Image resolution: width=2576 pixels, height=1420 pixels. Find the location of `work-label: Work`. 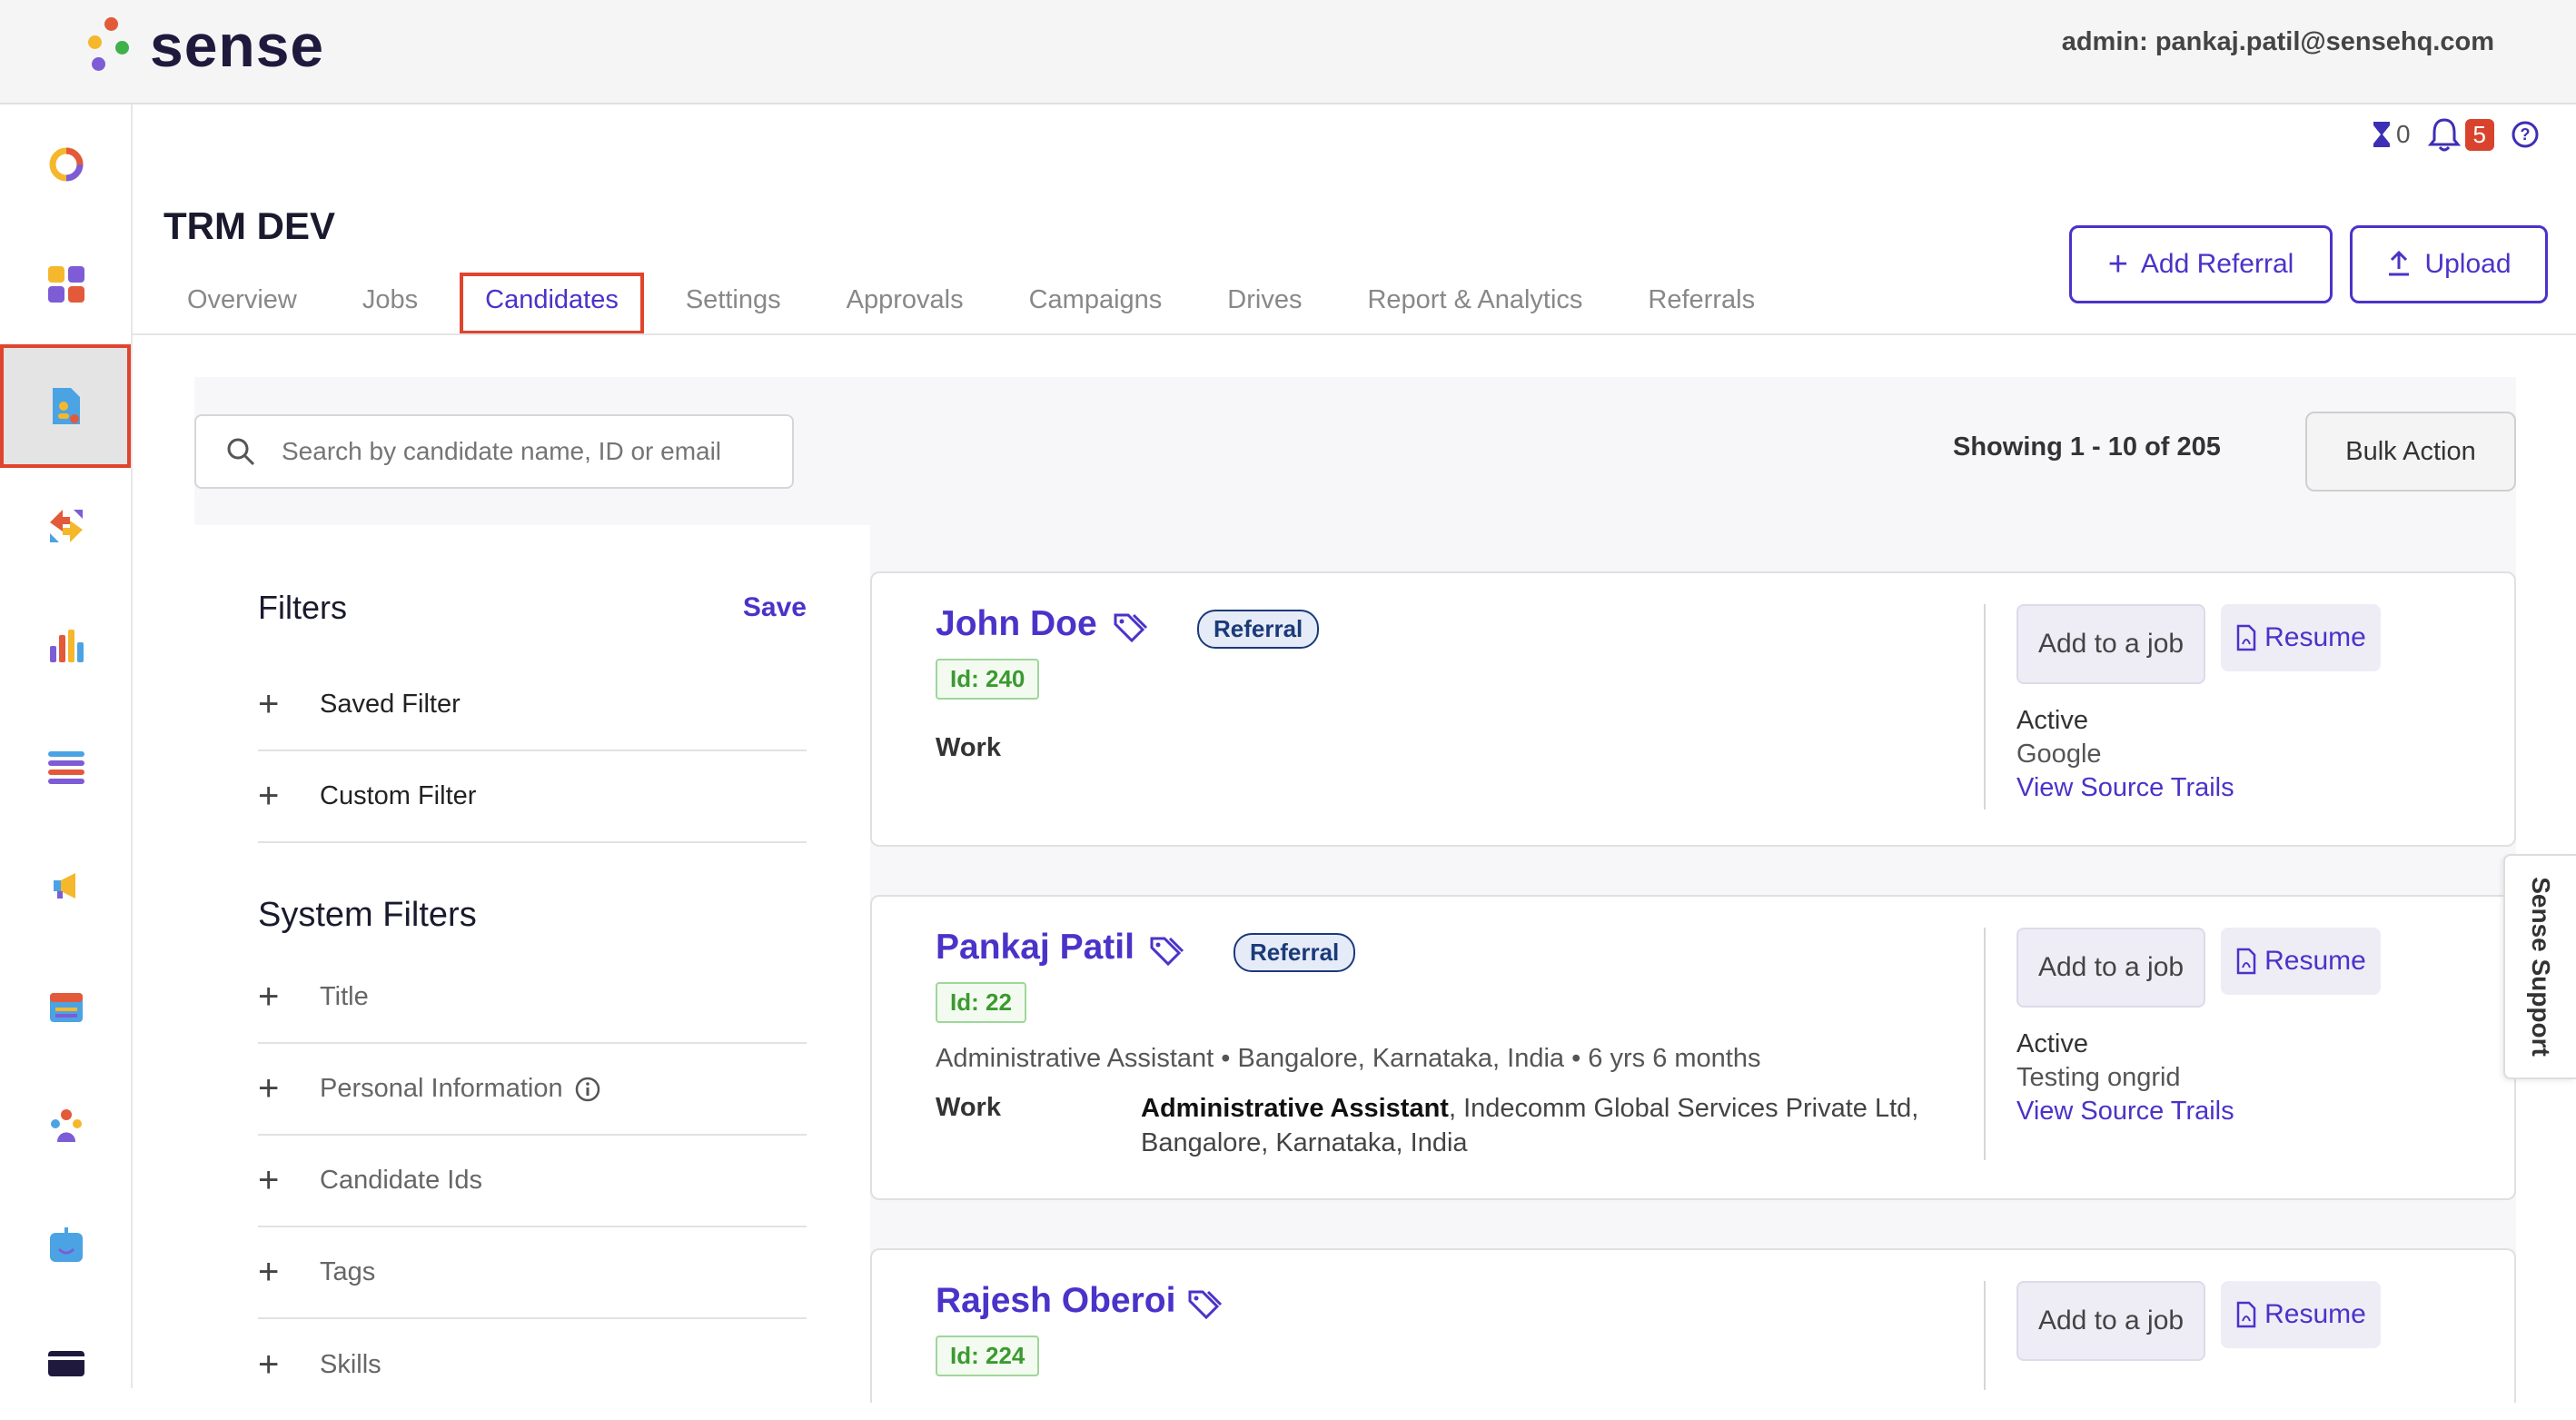

work-label: Work is located at coordinates (968, 747).